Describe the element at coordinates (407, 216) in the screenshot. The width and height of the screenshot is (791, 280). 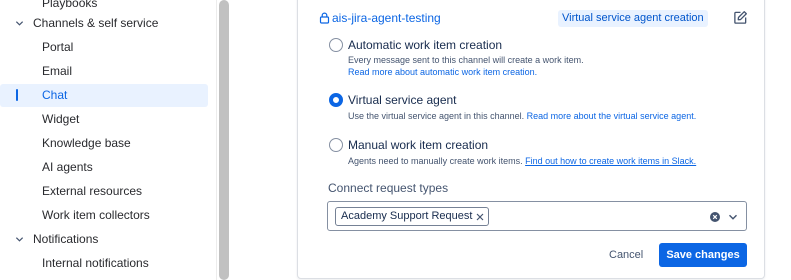
I see `tag-label: Academy Support Request` at that location.